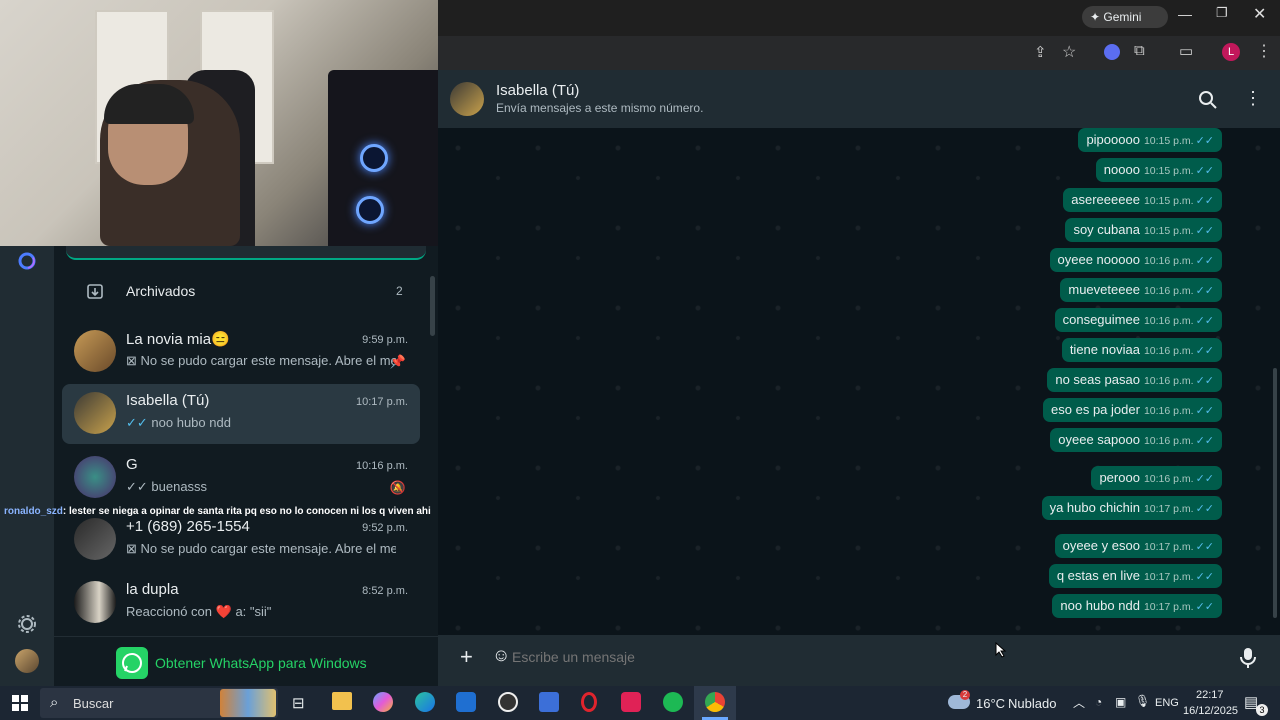 The height and width of the screenshot is (720, 1280). Describe the element at coordinates (1142, 200) in the screenshot. I see `message-bubble: asereeeeee 10:15 p.m. ✓✓` at that location.